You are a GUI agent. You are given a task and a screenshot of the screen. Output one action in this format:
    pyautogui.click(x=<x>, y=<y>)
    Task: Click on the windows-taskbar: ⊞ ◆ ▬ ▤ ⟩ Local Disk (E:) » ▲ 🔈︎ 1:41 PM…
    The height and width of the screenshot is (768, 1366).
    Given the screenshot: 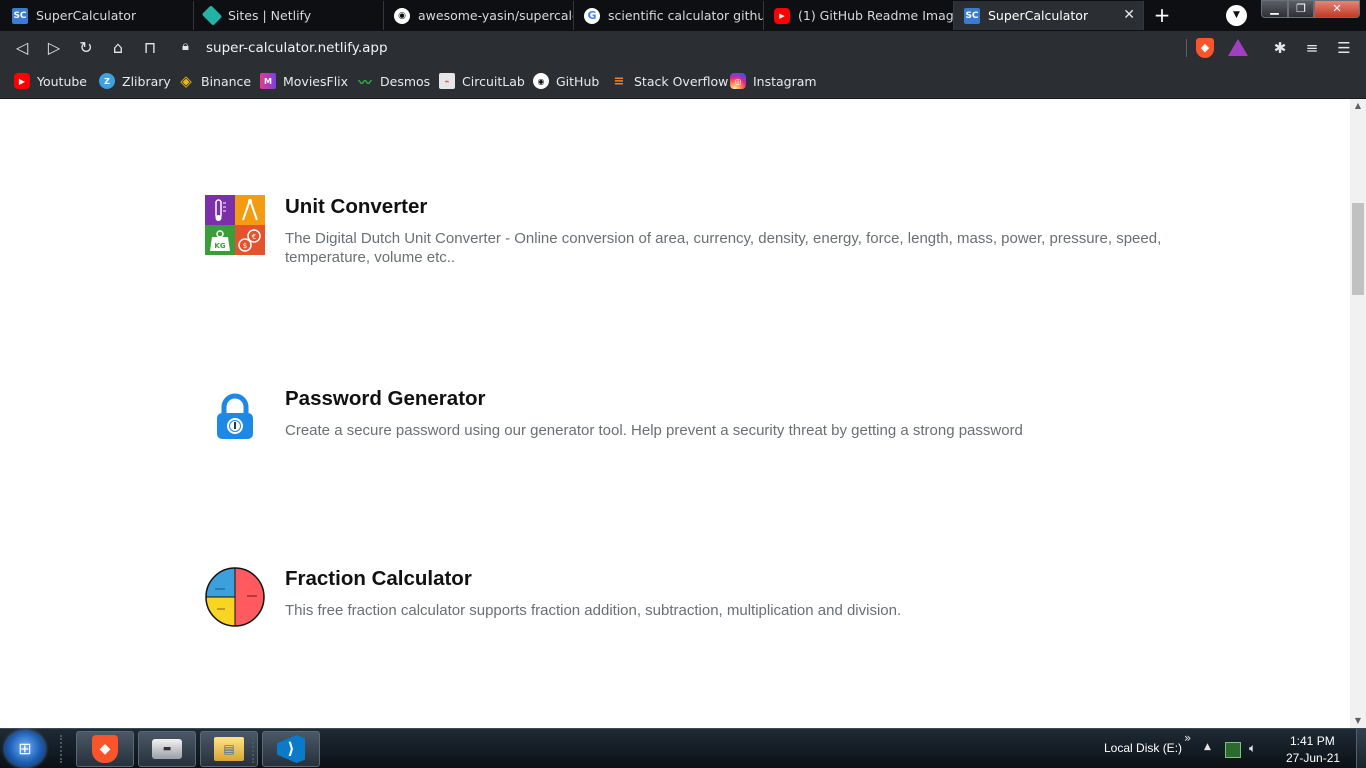 What is the action you would take?
    pyautogui.click(x=683, y=748)
    